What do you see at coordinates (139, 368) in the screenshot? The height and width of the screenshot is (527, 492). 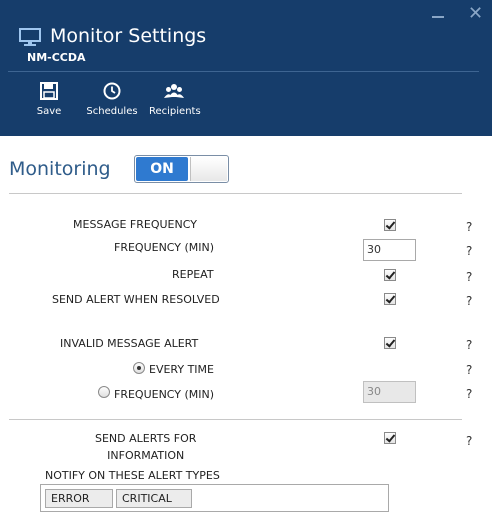 I see `every-time-radio` at bounding box center [139, 368].